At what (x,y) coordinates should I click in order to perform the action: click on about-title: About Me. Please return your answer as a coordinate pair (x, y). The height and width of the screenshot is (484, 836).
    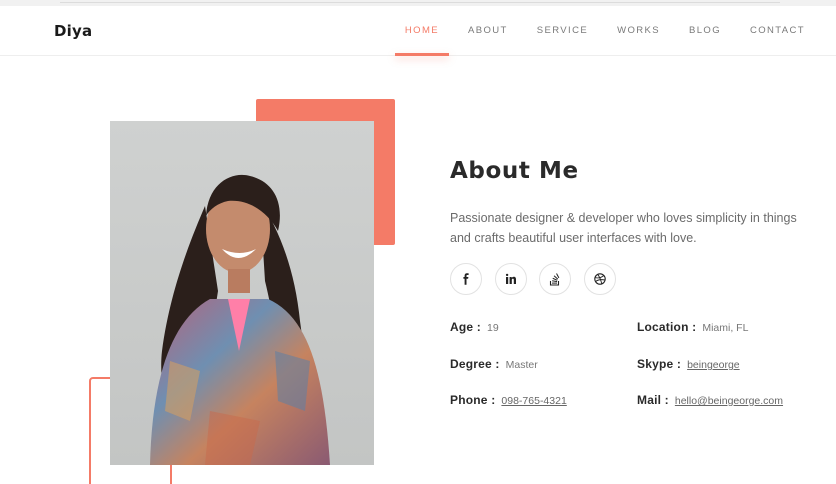
    Looking at the image, I should click on (514, 171).